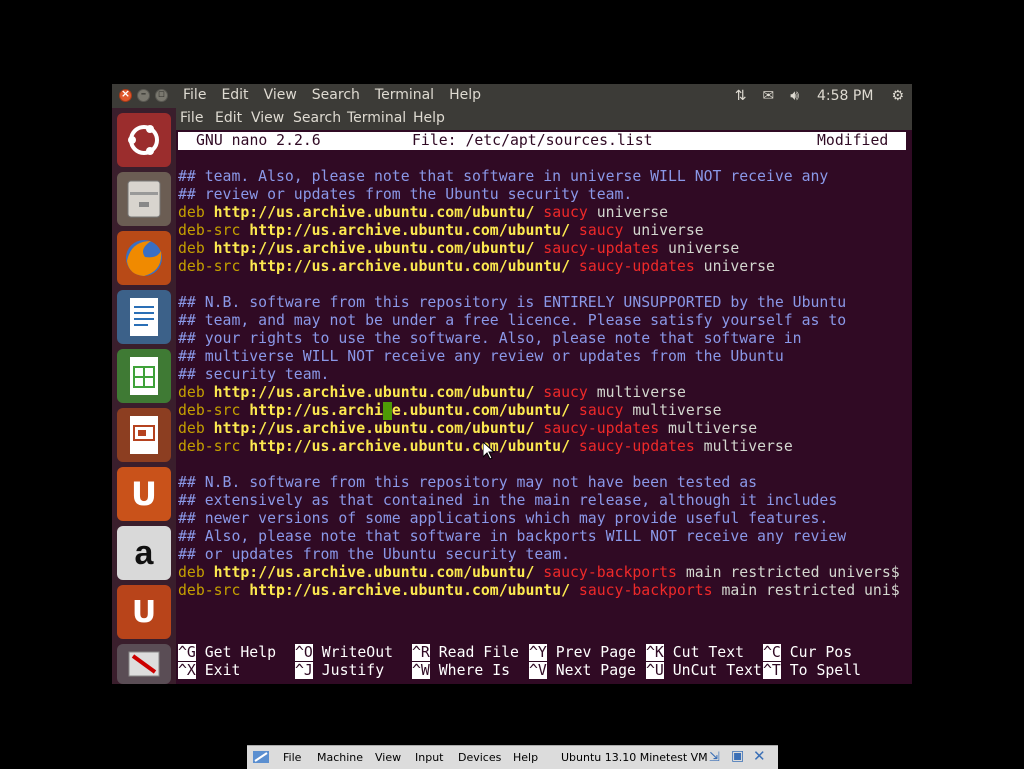 The image size is (1024, 769). I want to click on launcher-amazon: a, so click(144, 553).